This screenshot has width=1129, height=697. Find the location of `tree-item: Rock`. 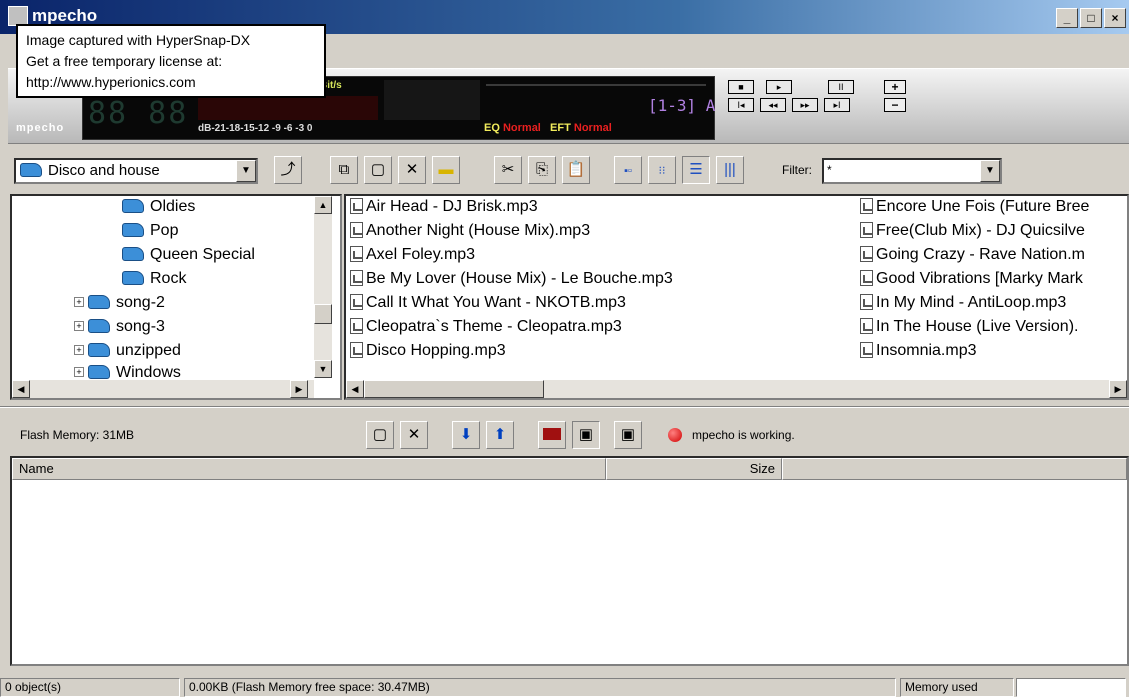

tree-item: Rock is located at coordinates (154, 282).